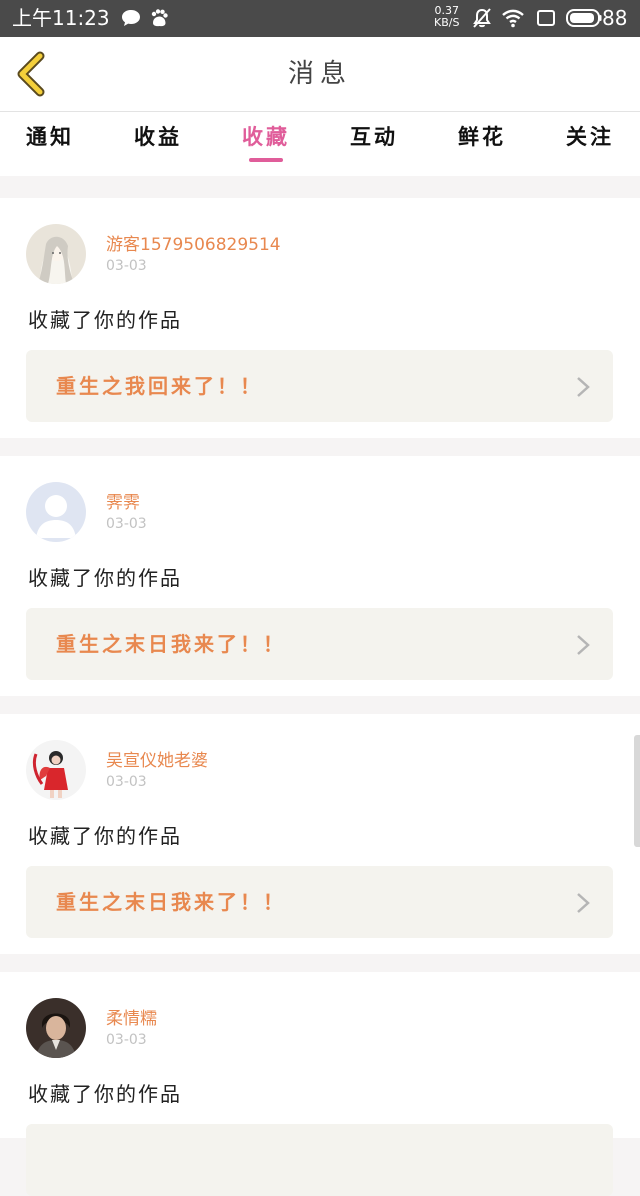  I want to click on network-speed: 0.37 KB/S, so click(446, 17).